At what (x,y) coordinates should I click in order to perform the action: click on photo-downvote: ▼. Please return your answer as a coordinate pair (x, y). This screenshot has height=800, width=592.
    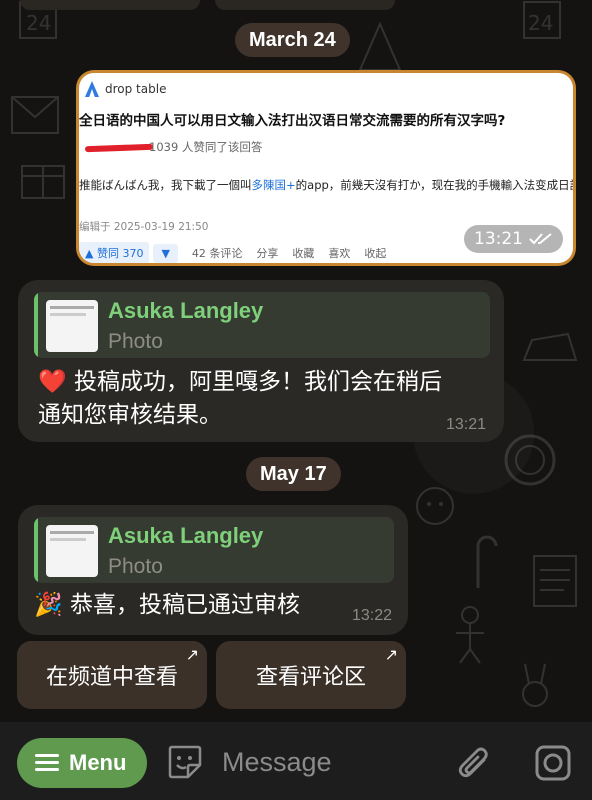
    Looking at the image, I should click on (165, 253).